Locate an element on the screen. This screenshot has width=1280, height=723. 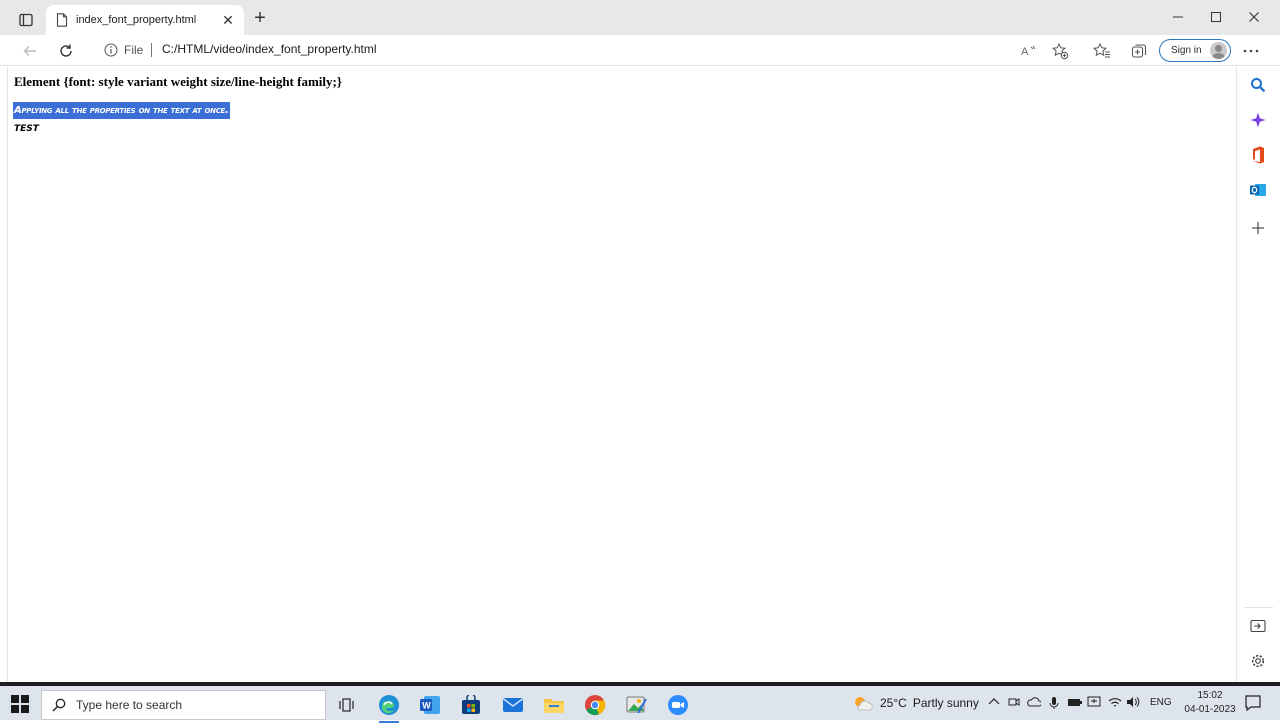
taskbar-store is located at coordinates (471, 705).